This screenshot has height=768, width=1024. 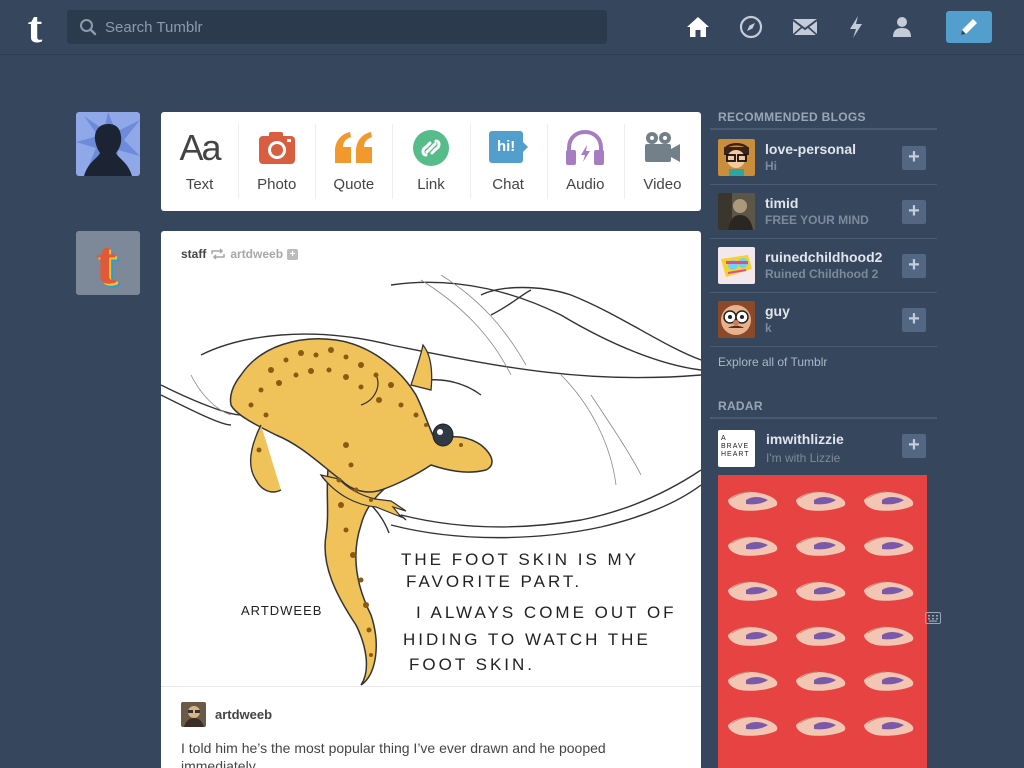 I want to click on headphones-icon, so click(x=585, y=148).